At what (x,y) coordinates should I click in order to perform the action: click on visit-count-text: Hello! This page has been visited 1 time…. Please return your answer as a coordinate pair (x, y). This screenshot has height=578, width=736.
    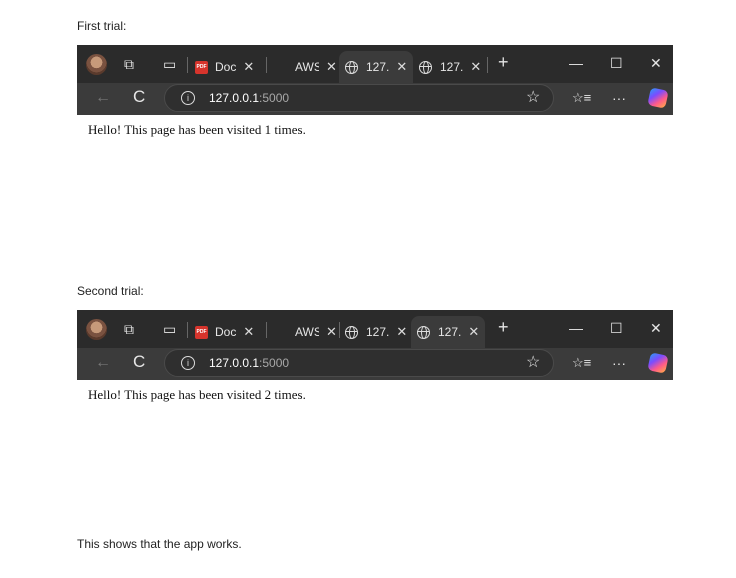
    Looking at the image, I should click on (197, 129).